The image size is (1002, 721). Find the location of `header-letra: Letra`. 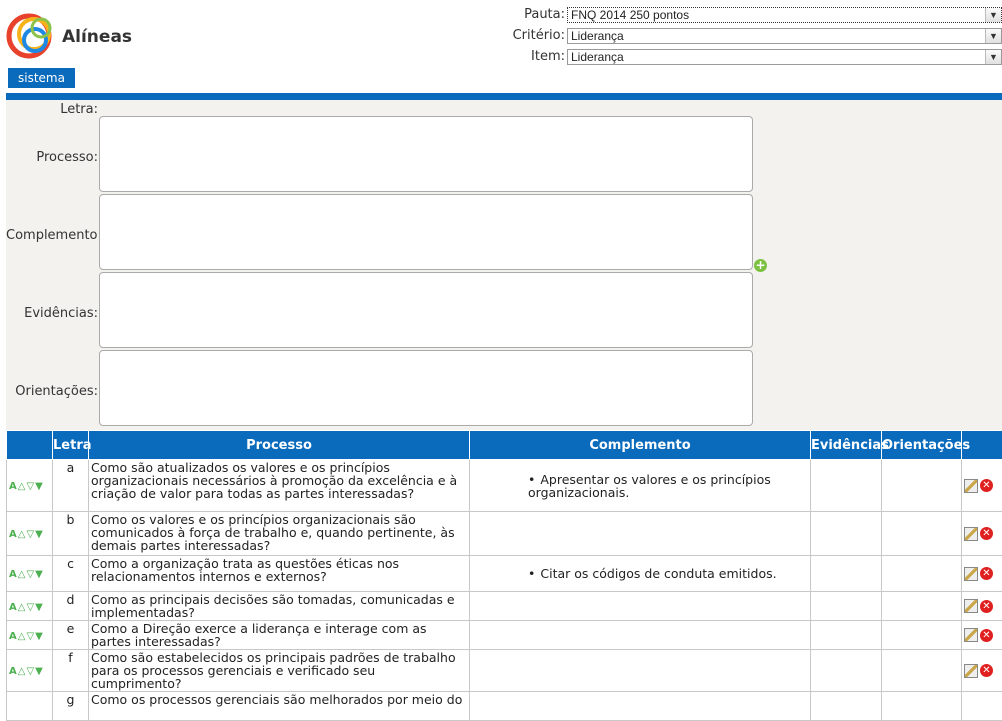

header-letra: Letra is located at coordinates (71, 445).